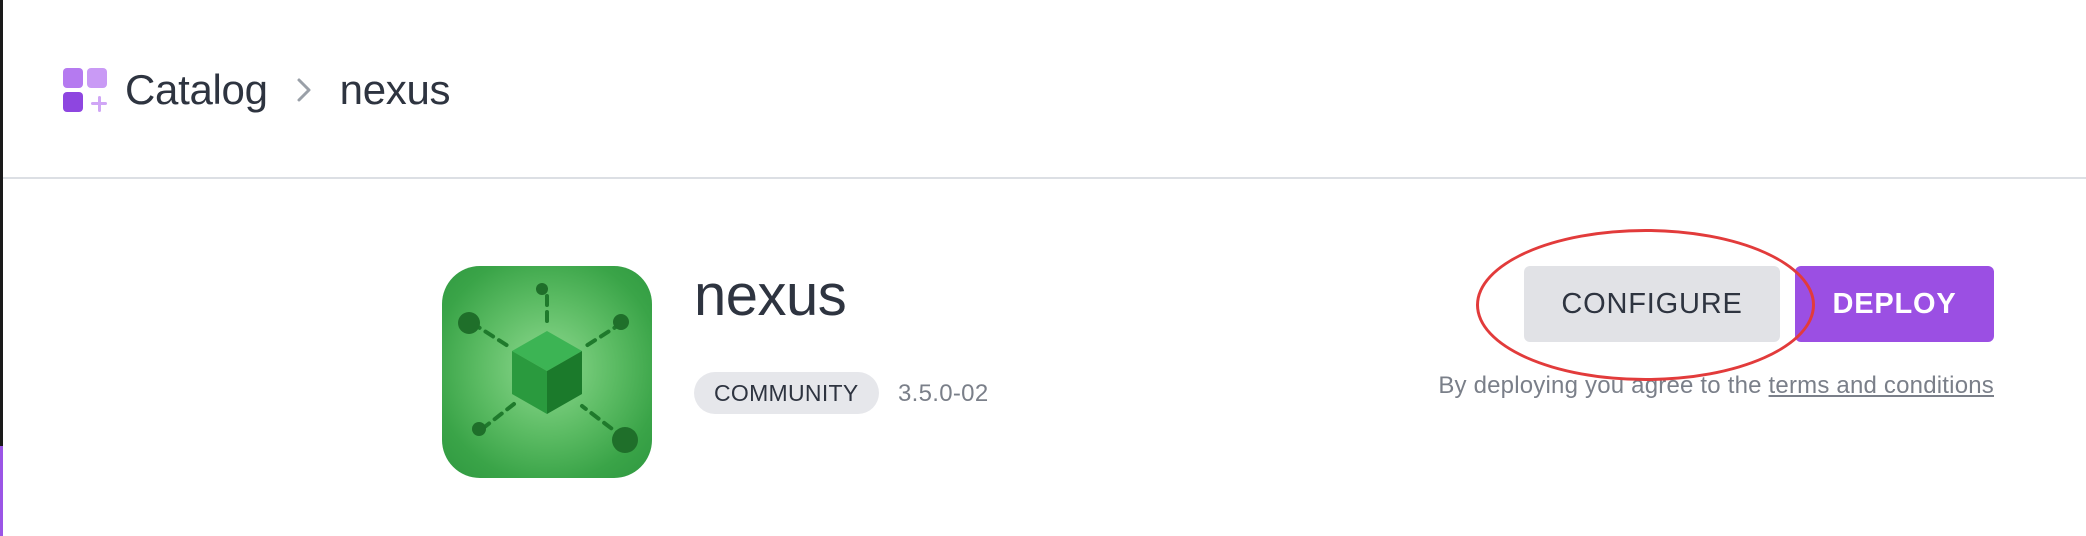 The image size is (2086, 536). What do you see at coordinates (786, 393) in the screenshot?
I see `tier-badge: COMMUNITY` at bounding box center [786, 393].